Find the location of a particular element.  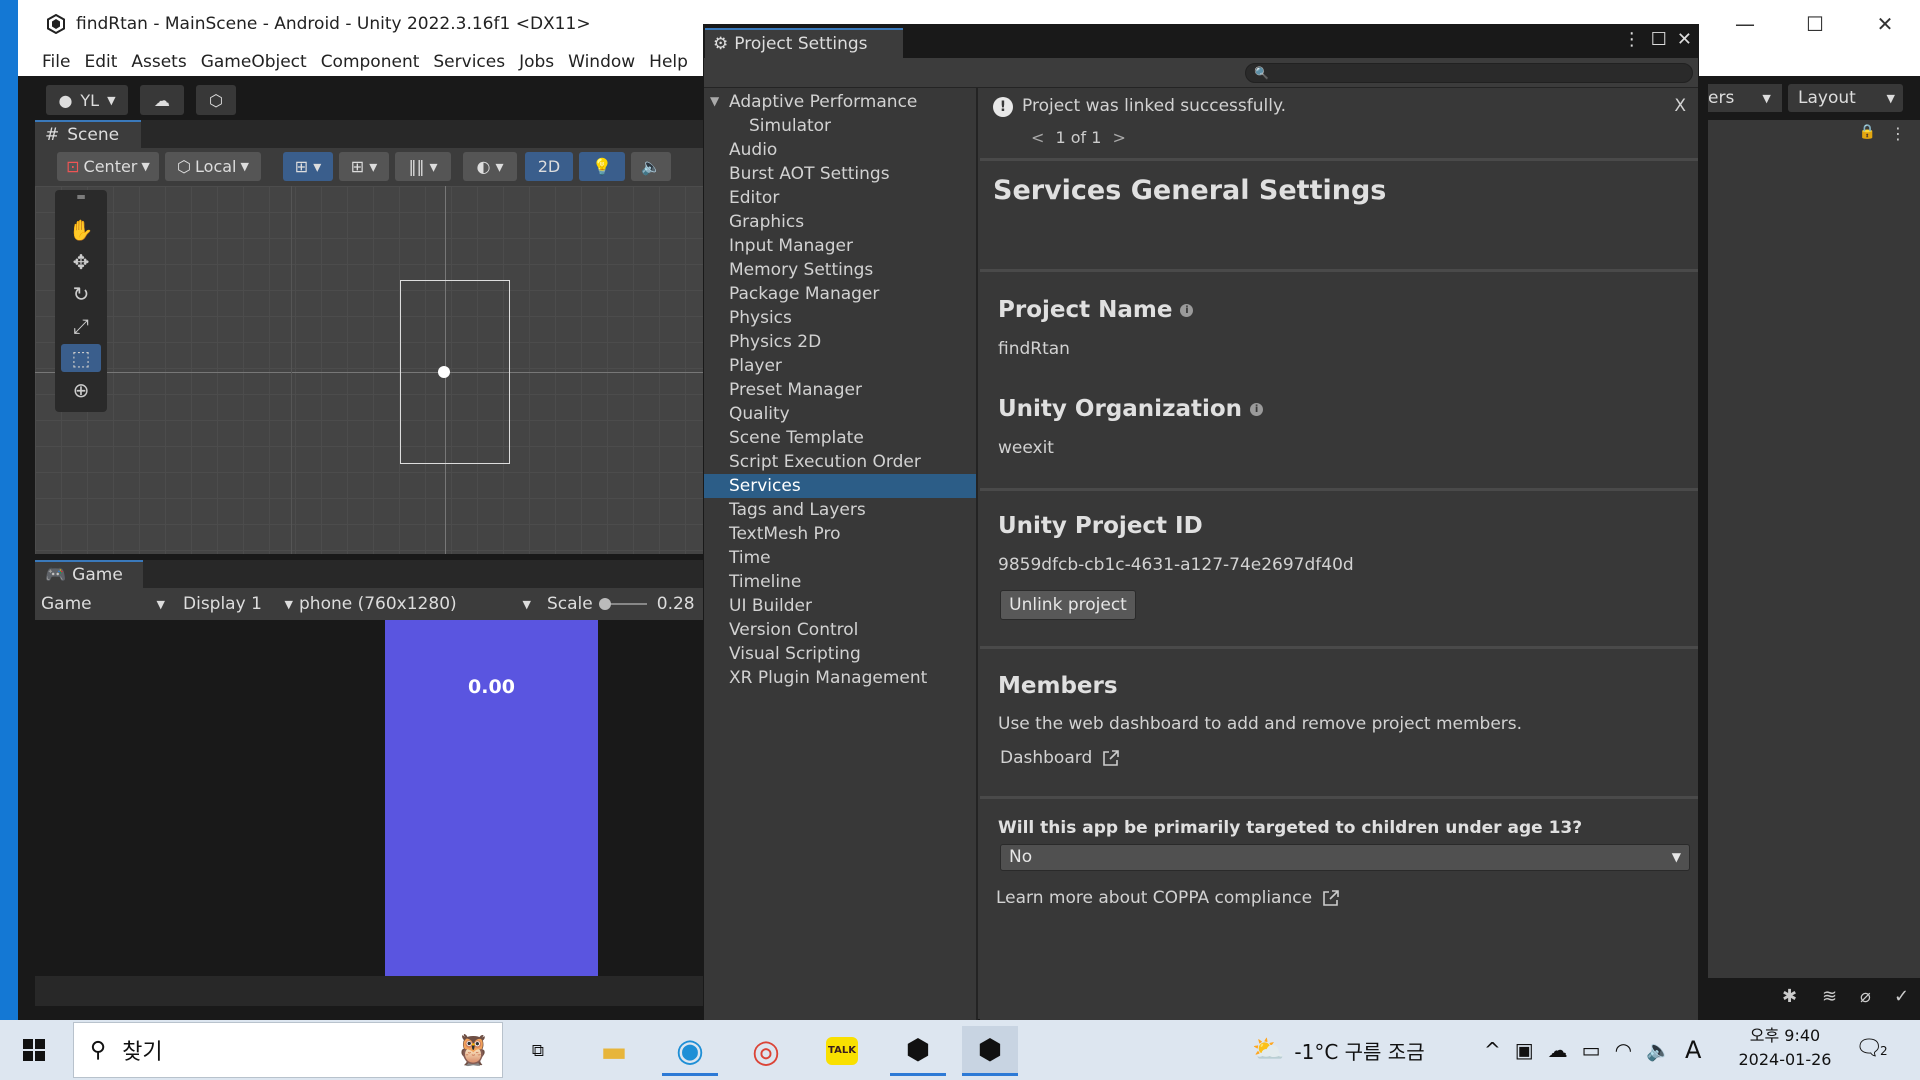

sidebar-item-tags-and-layers: Tags and Layers is located at coordinates (840, 510).